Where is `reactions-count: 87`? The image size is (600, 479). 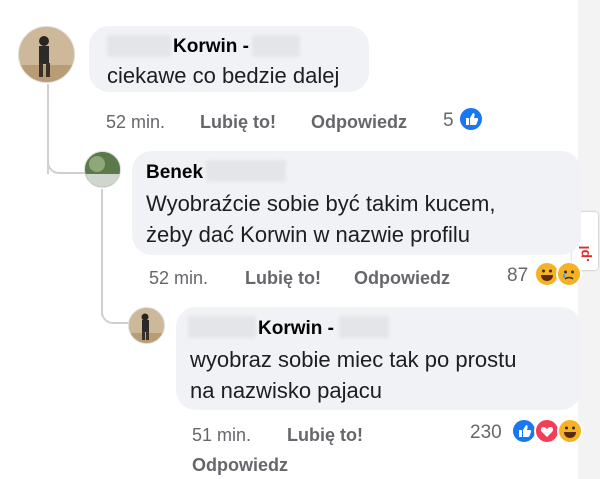 reactions-count: 87 is located at coordinates (517, 276).